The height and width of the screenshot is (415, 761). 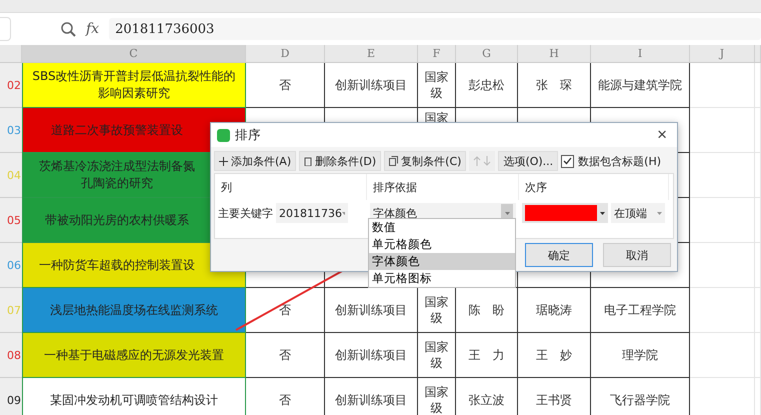 I want to click on trash-icon, so click(x=308, y=161).